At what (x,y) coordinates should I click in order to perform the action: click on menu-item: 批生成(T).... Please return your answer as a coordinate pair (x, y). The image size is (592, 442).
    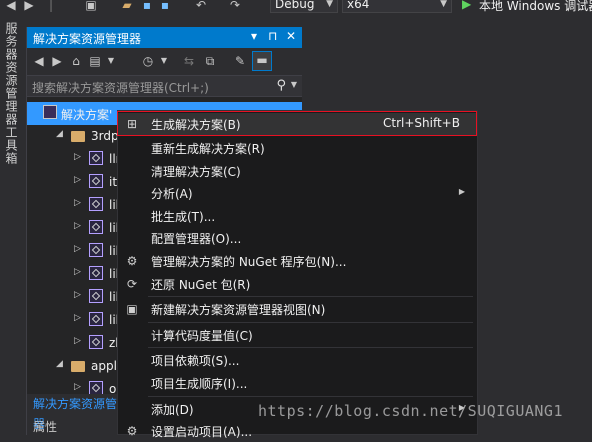
    Looking at the image, I should click on (297, 216).